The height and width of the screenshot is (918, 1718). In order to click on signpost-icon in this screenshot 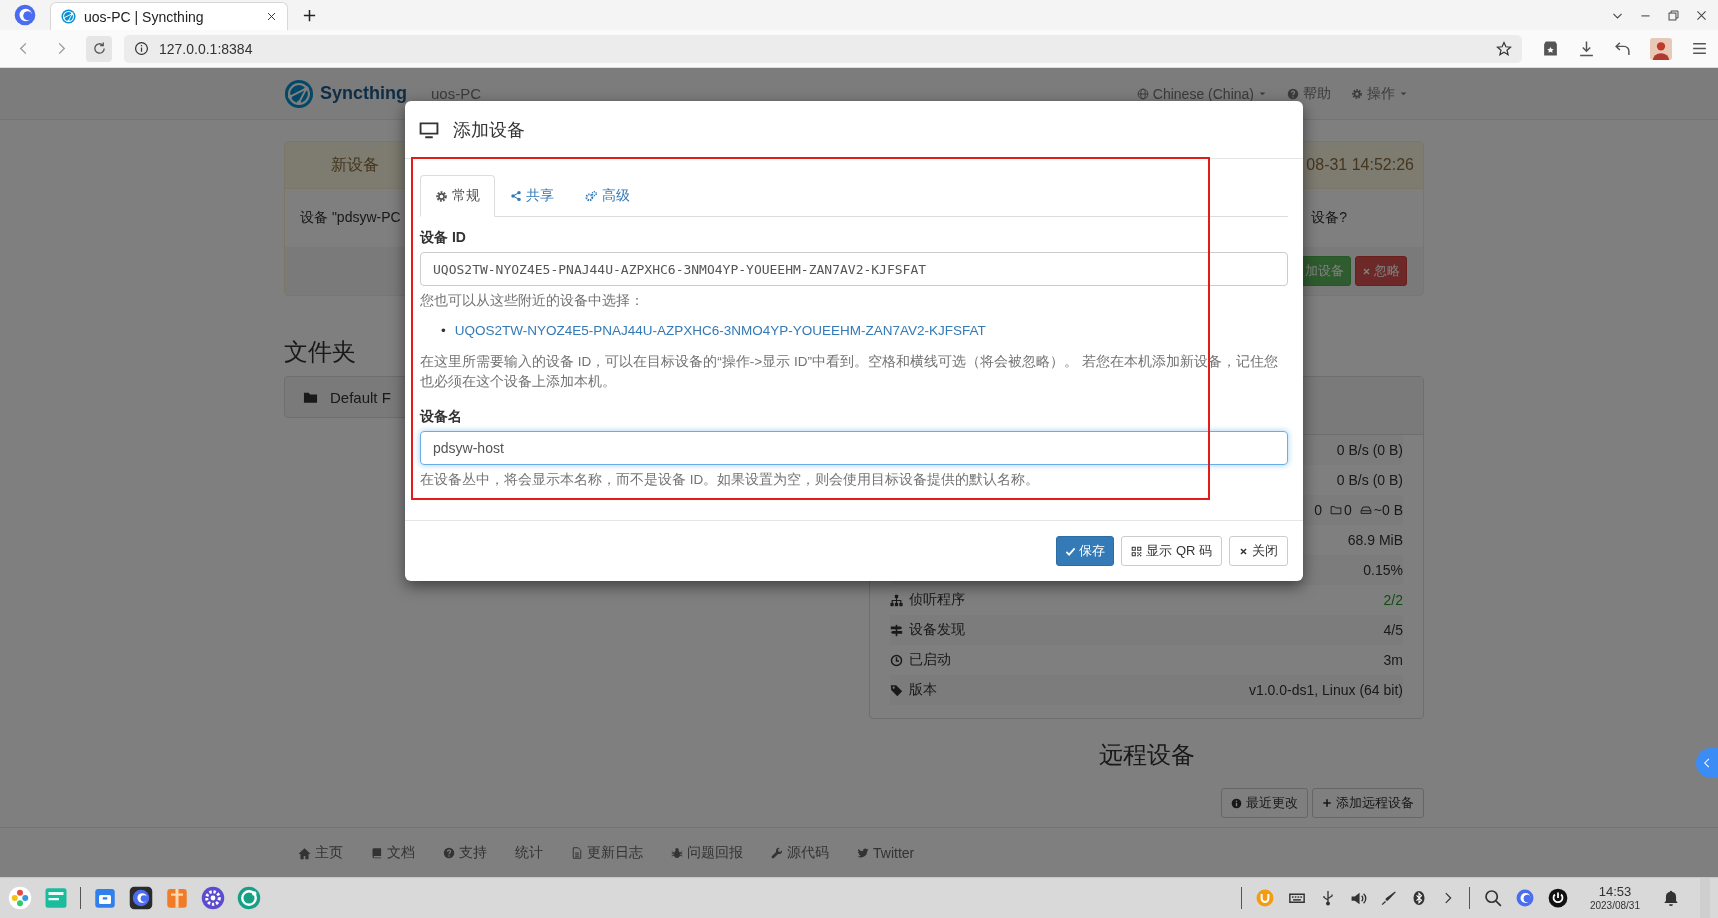, I will do `click(896, 630)`.